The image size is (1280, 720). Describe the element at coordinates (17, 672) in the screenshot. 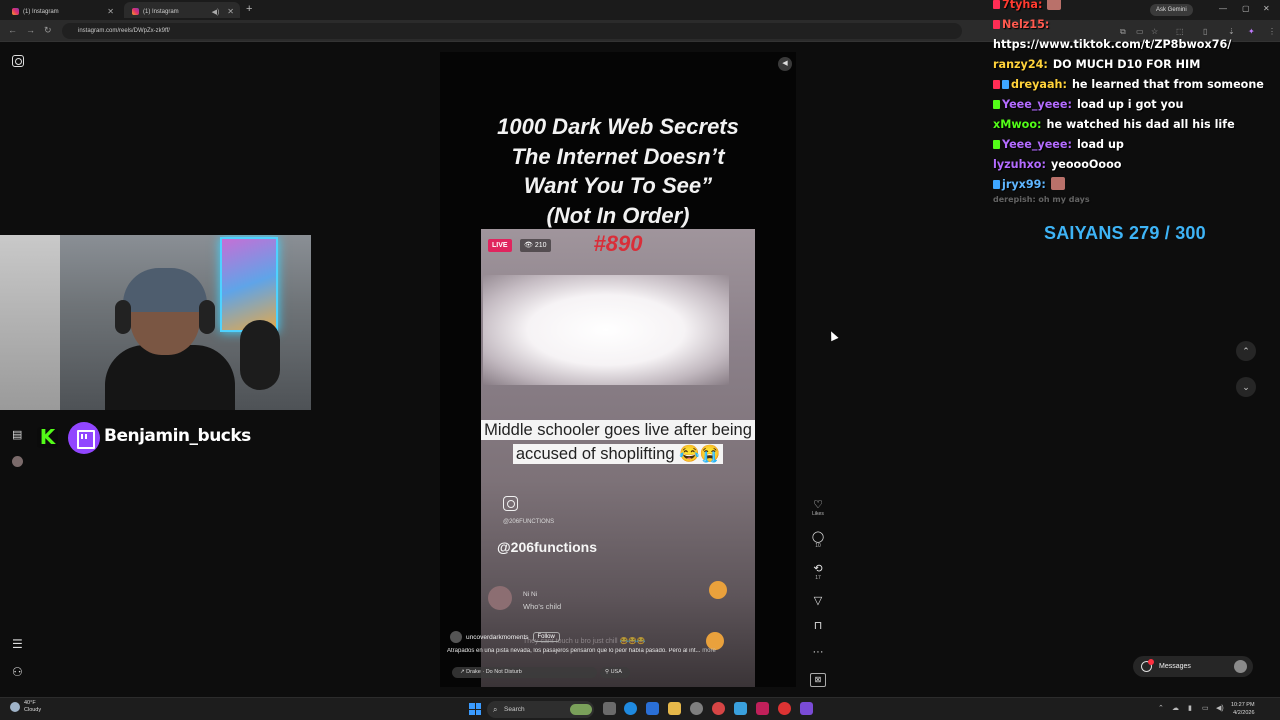

I see `meta-apps-icon: ⚇` at that location.